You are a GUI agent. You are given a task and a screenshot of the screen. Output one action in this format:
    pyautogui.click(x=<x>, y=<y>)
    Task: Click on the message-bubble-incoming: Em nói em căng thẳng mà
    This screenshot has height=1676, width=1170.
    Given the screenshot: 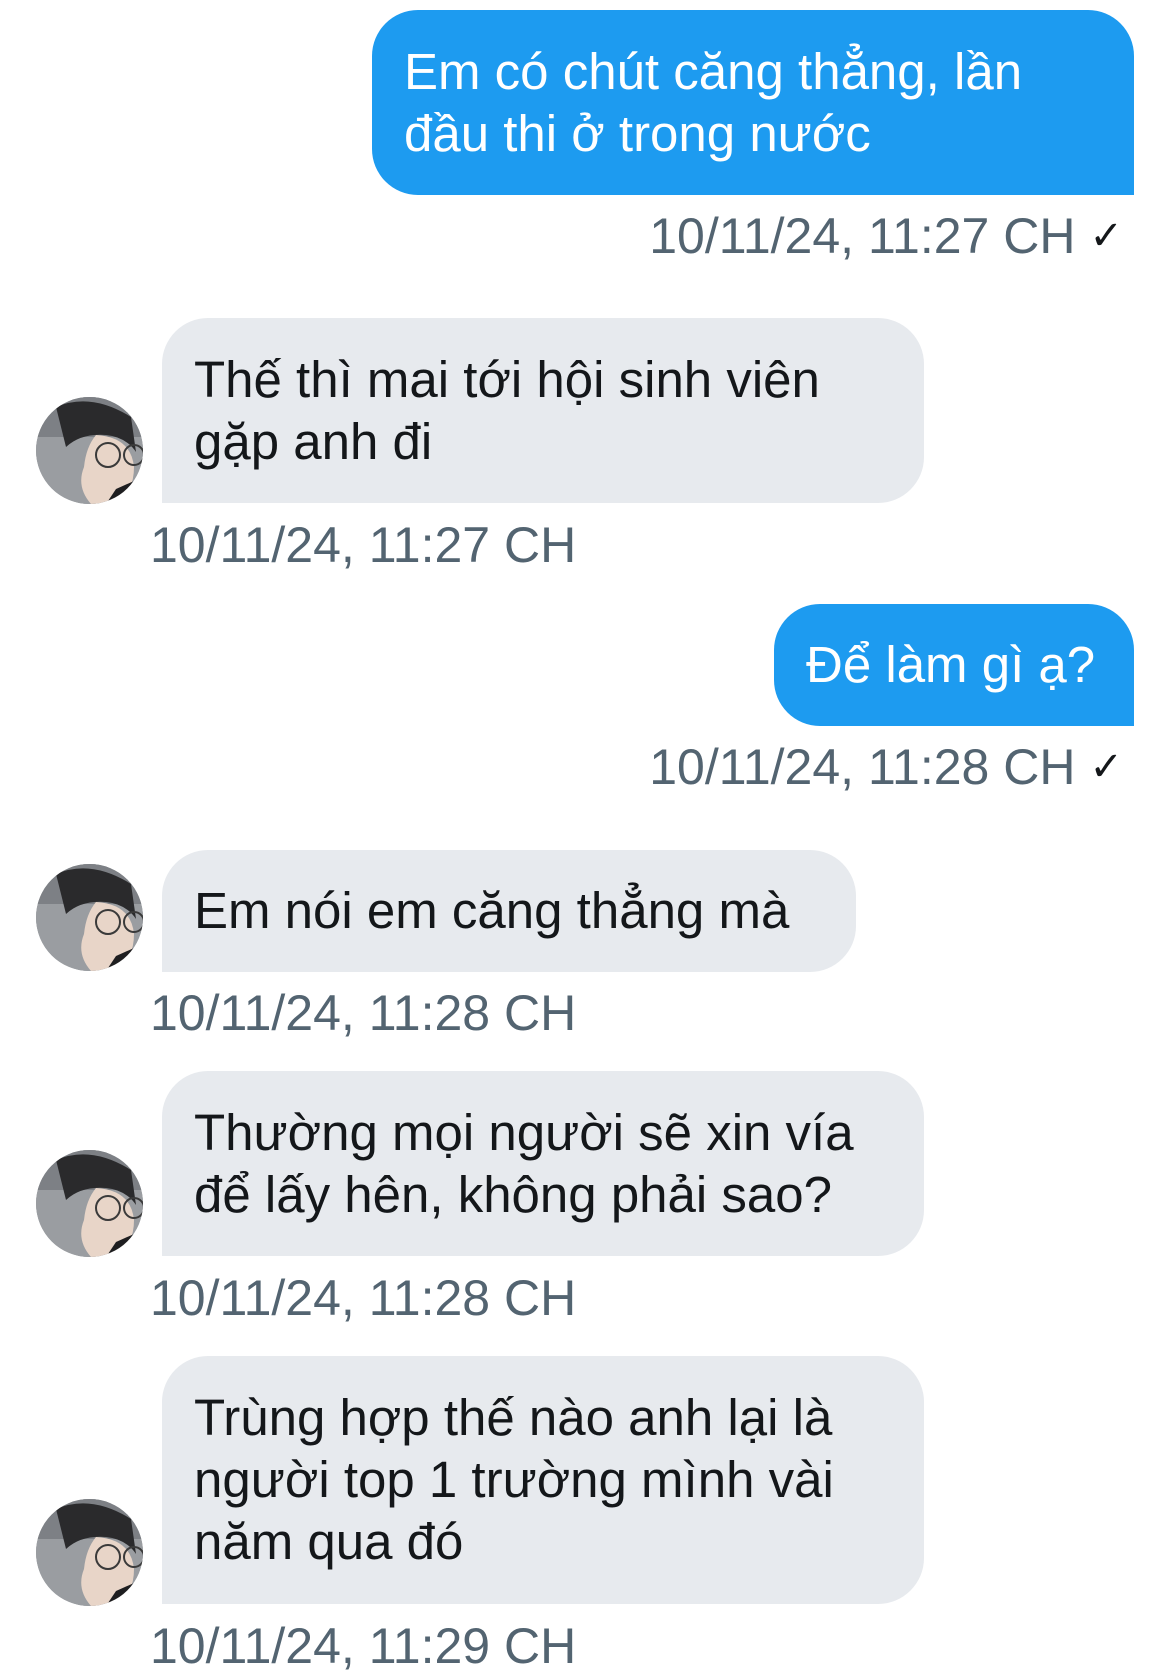 What is the action you would take?
    pyautogui.click(x=509, y=911)
    